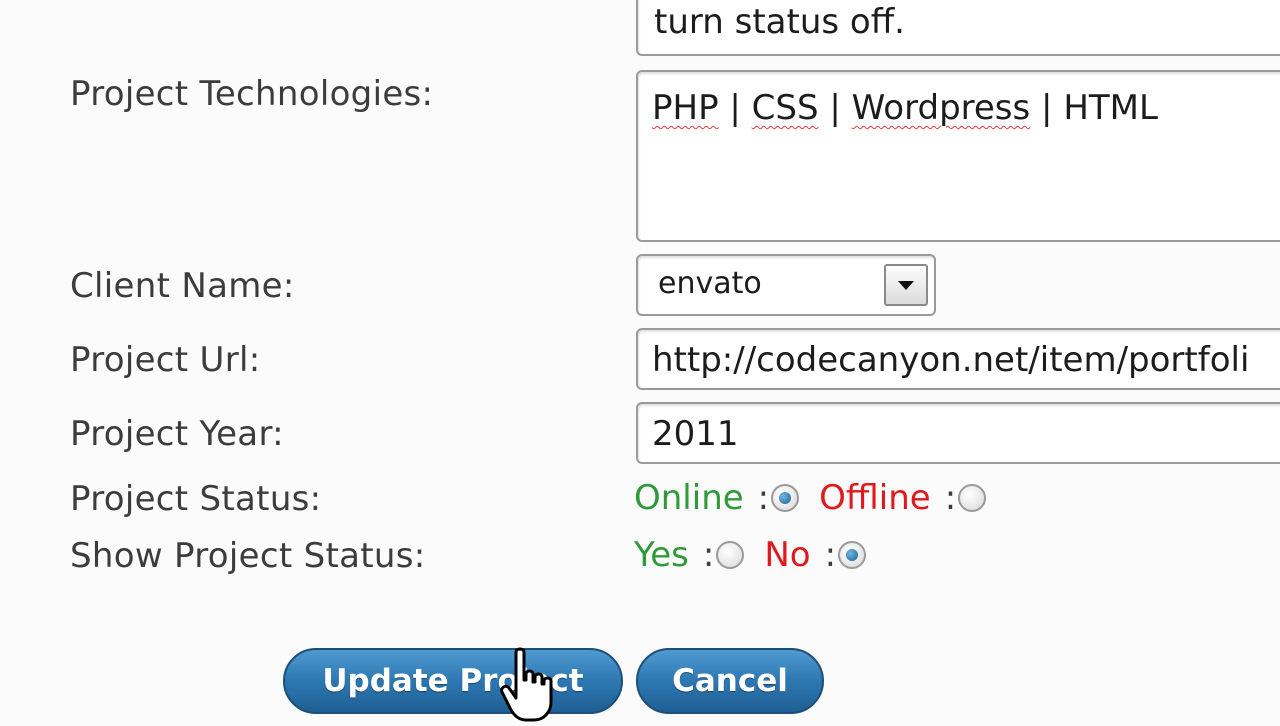 The width and height of the screenshot is (1280, 726). Describe the element at coordinates (958, 156) in the screenshot. I see `technologies-textarea: PHP | CSS | Wordpress | HTML` at that location.